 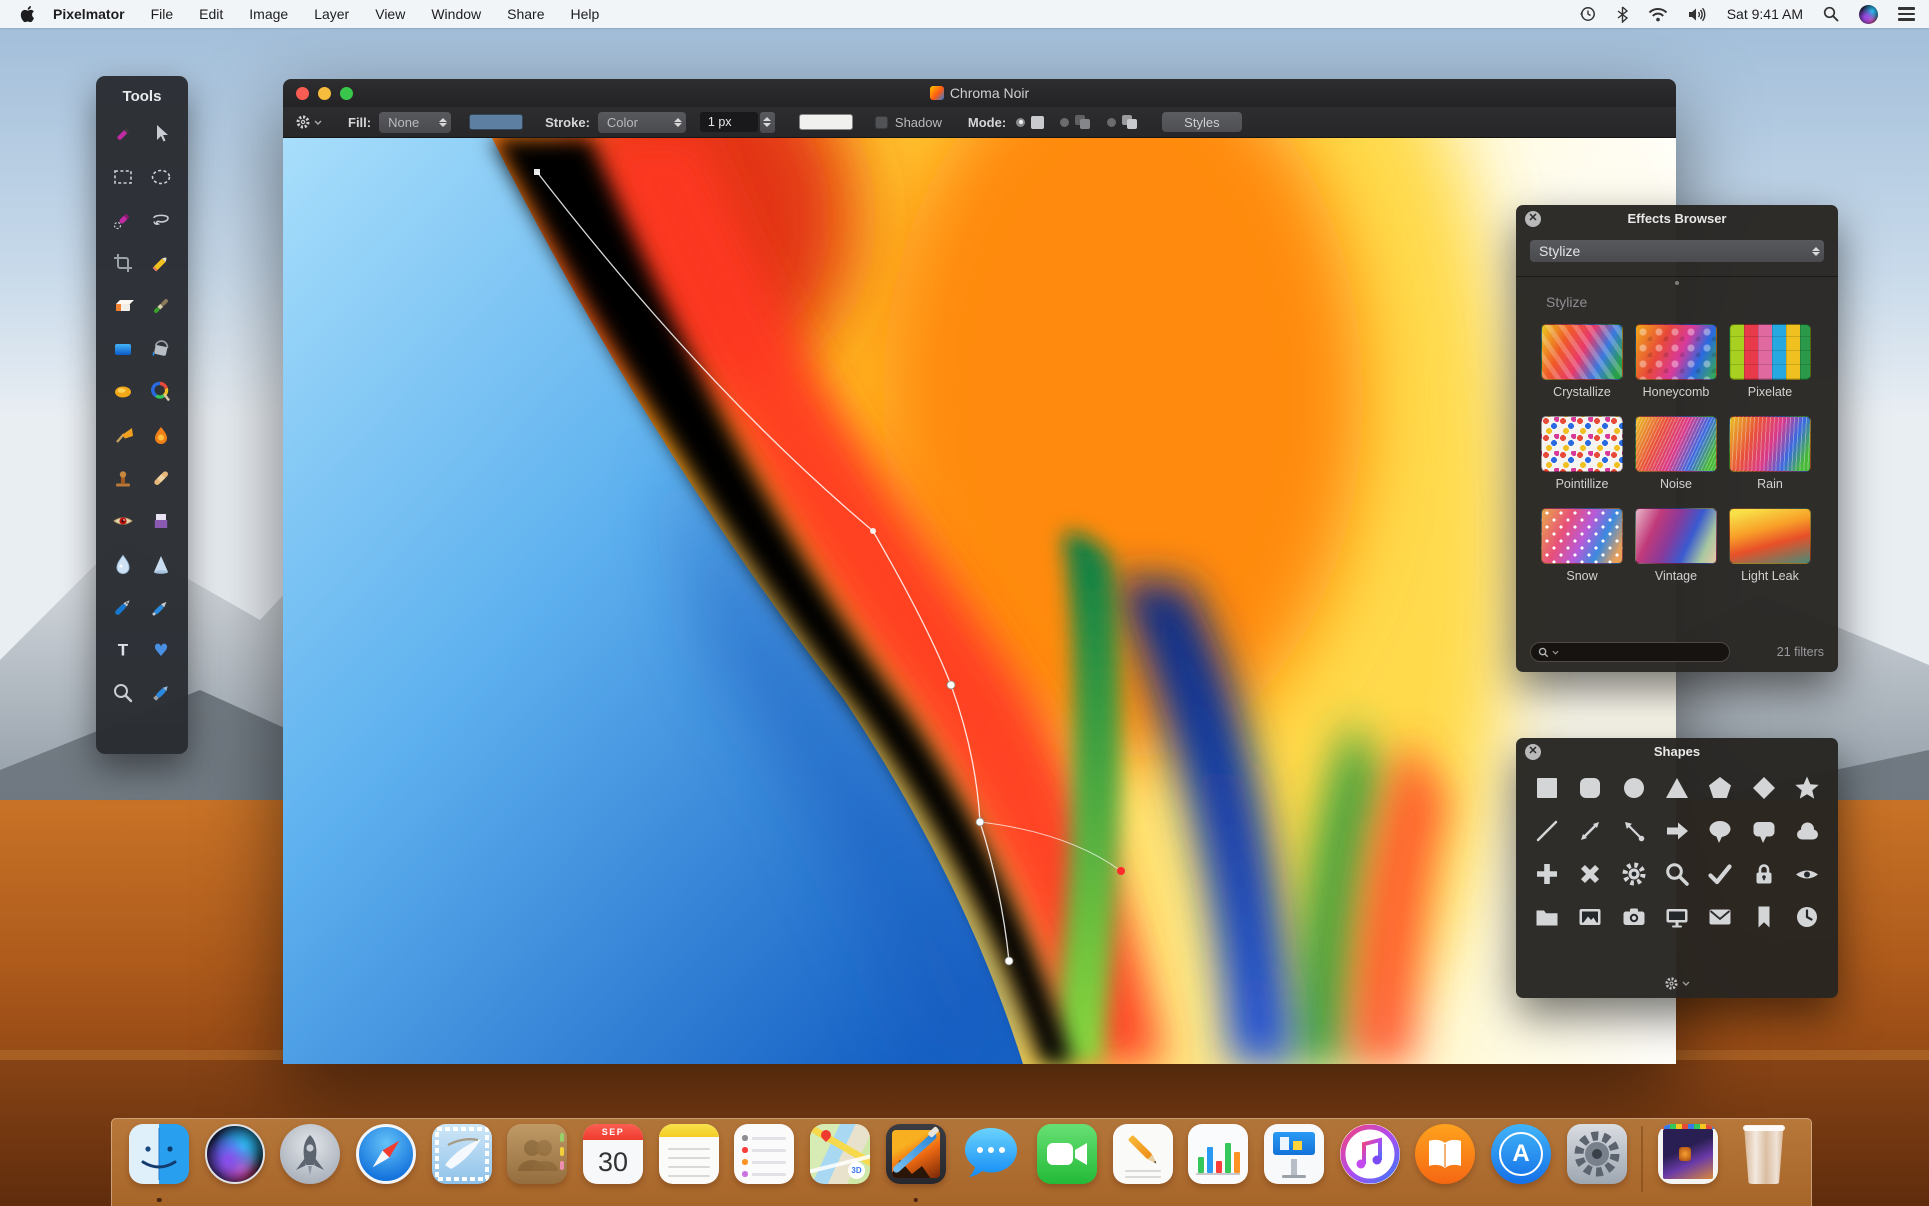 I want to click on window-titlebar: Chroma Noir, so click(x=979, y=93).